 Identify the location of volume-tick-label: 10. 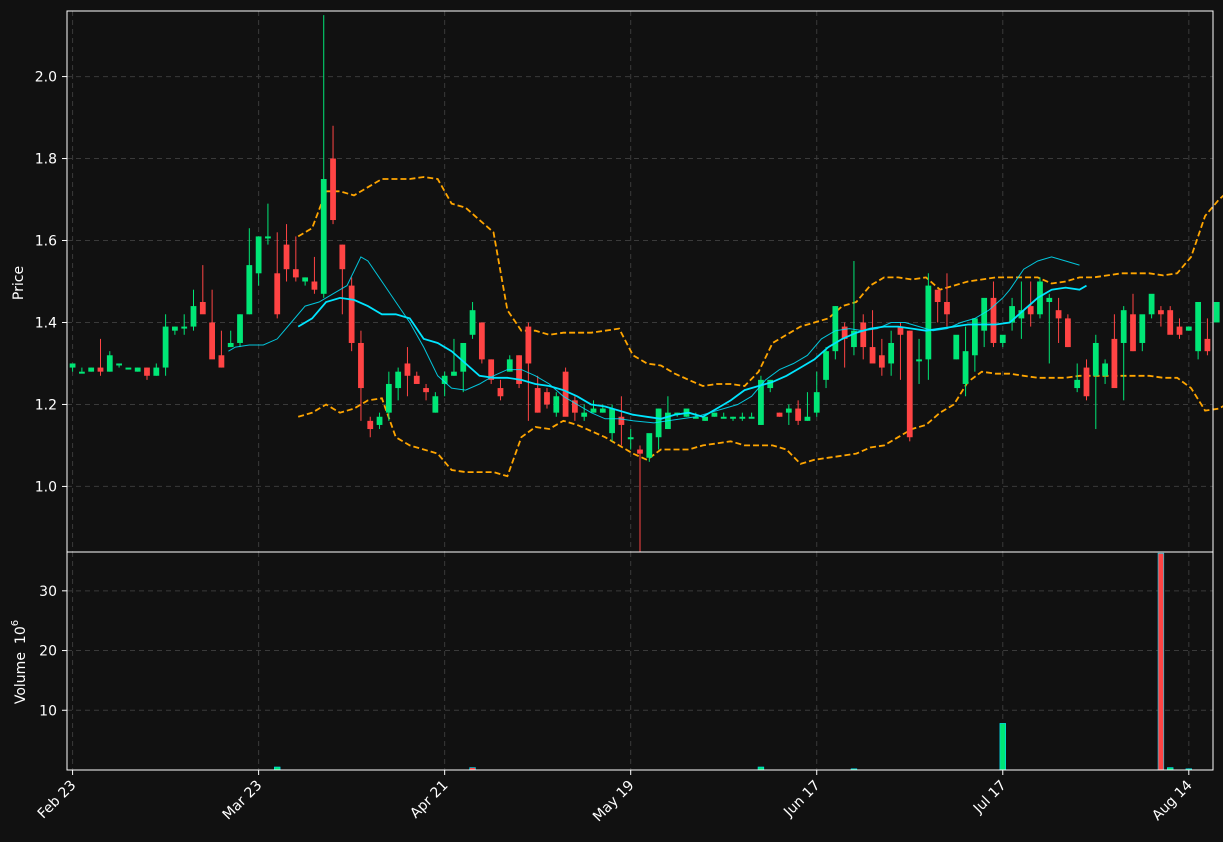
(48, 711).